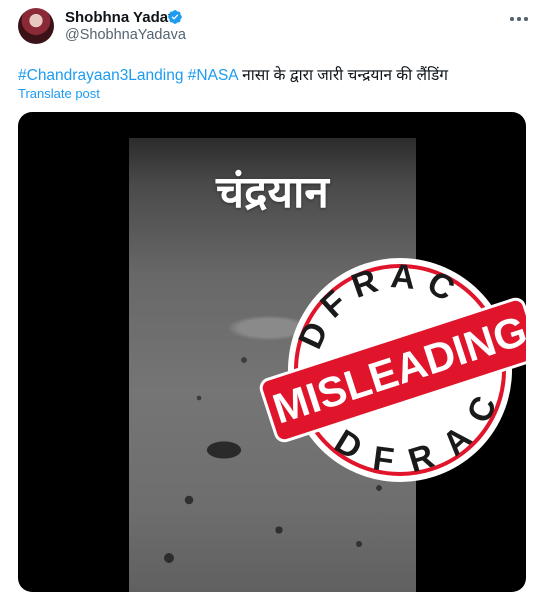 This screenshot has height=592, width=555. Describe the element at coordinates (120, 17) in the screenshot. I see `author-name: Shobhna Yadav` at that location.